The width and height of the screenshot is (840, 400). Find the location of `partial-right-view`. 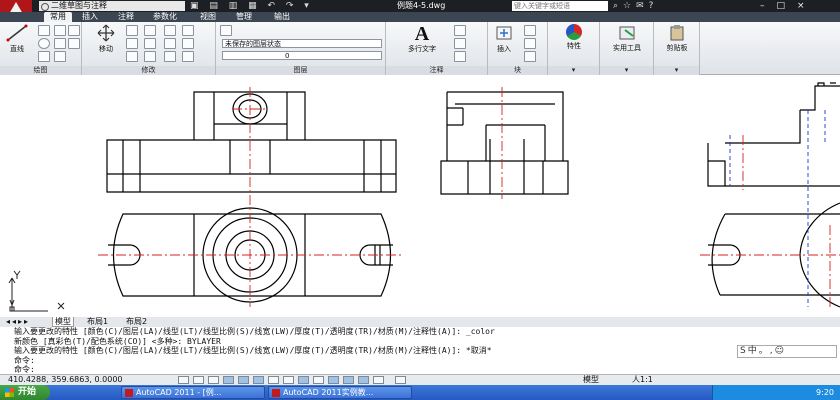

partial-right-view is located at coordinates (773, 195).